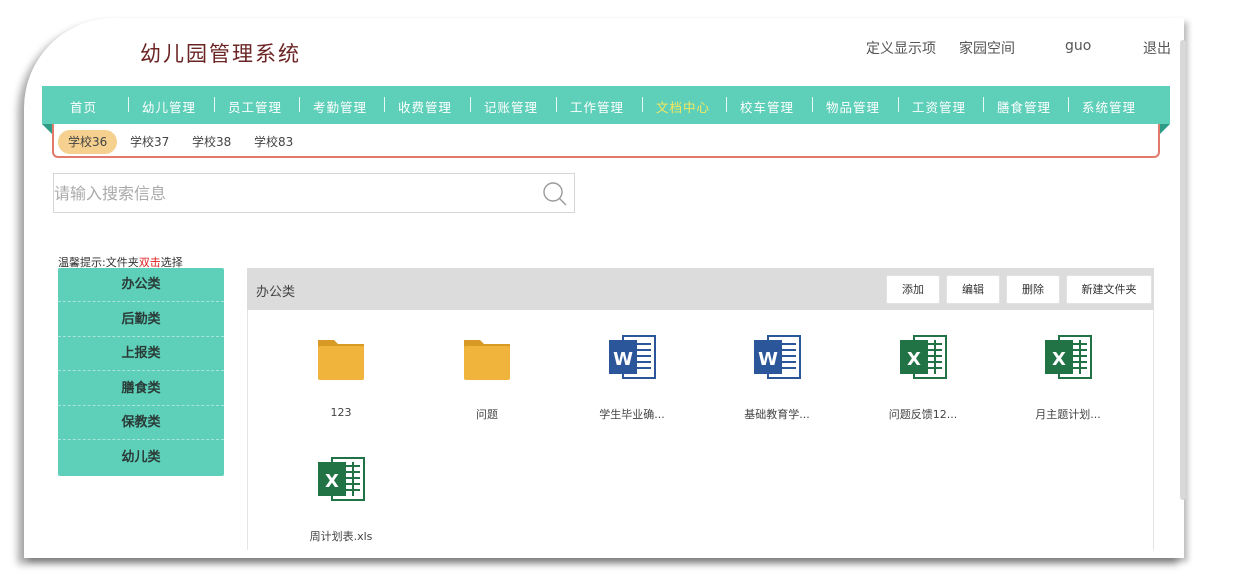 The height and width of the screenshot is (579, 1246). Describe the element at coordinates (425, 106) in the screenshot. I see `nav-item: 收费管理` at that location.